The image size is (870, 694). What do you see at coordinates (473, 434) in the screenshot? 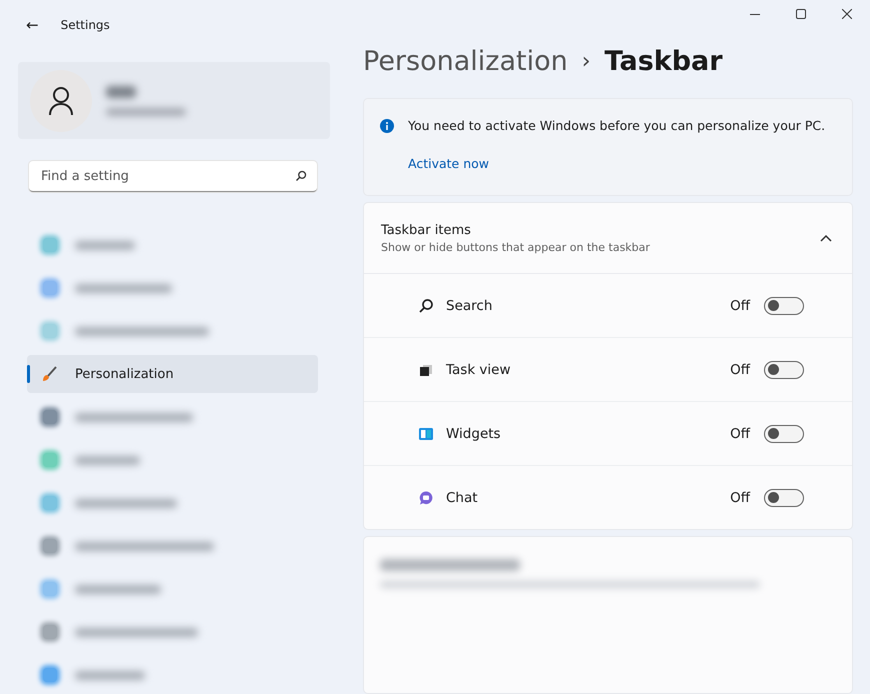
I see `row-label: Widgets` at bounding box center [473, 434].